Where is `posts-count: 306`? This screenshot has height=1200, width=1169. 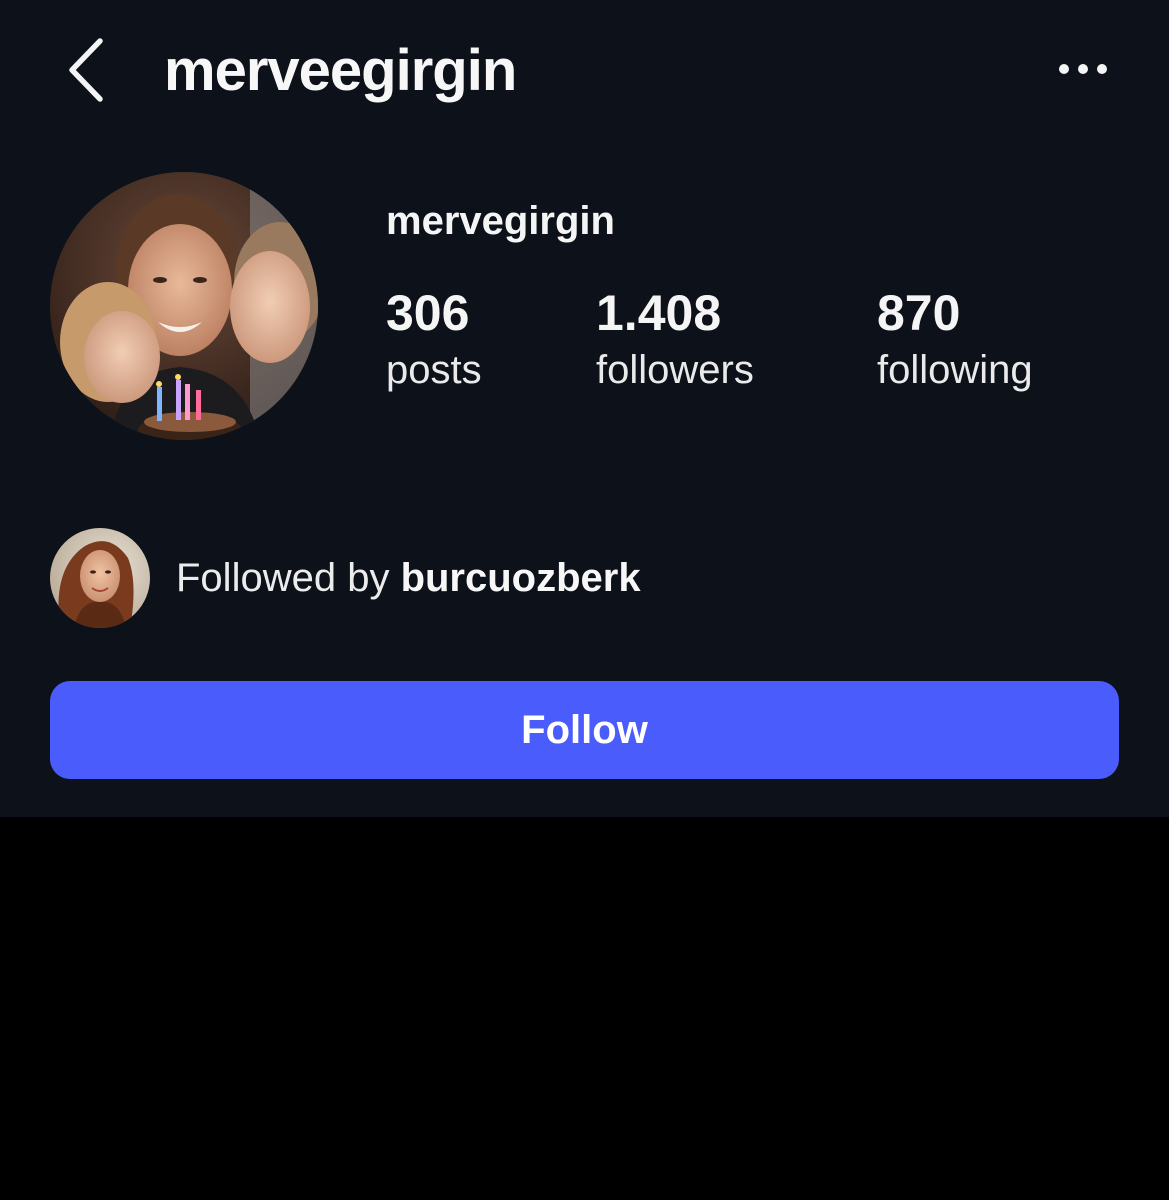
posts-count: 306 is located at coordinates (428, 313).